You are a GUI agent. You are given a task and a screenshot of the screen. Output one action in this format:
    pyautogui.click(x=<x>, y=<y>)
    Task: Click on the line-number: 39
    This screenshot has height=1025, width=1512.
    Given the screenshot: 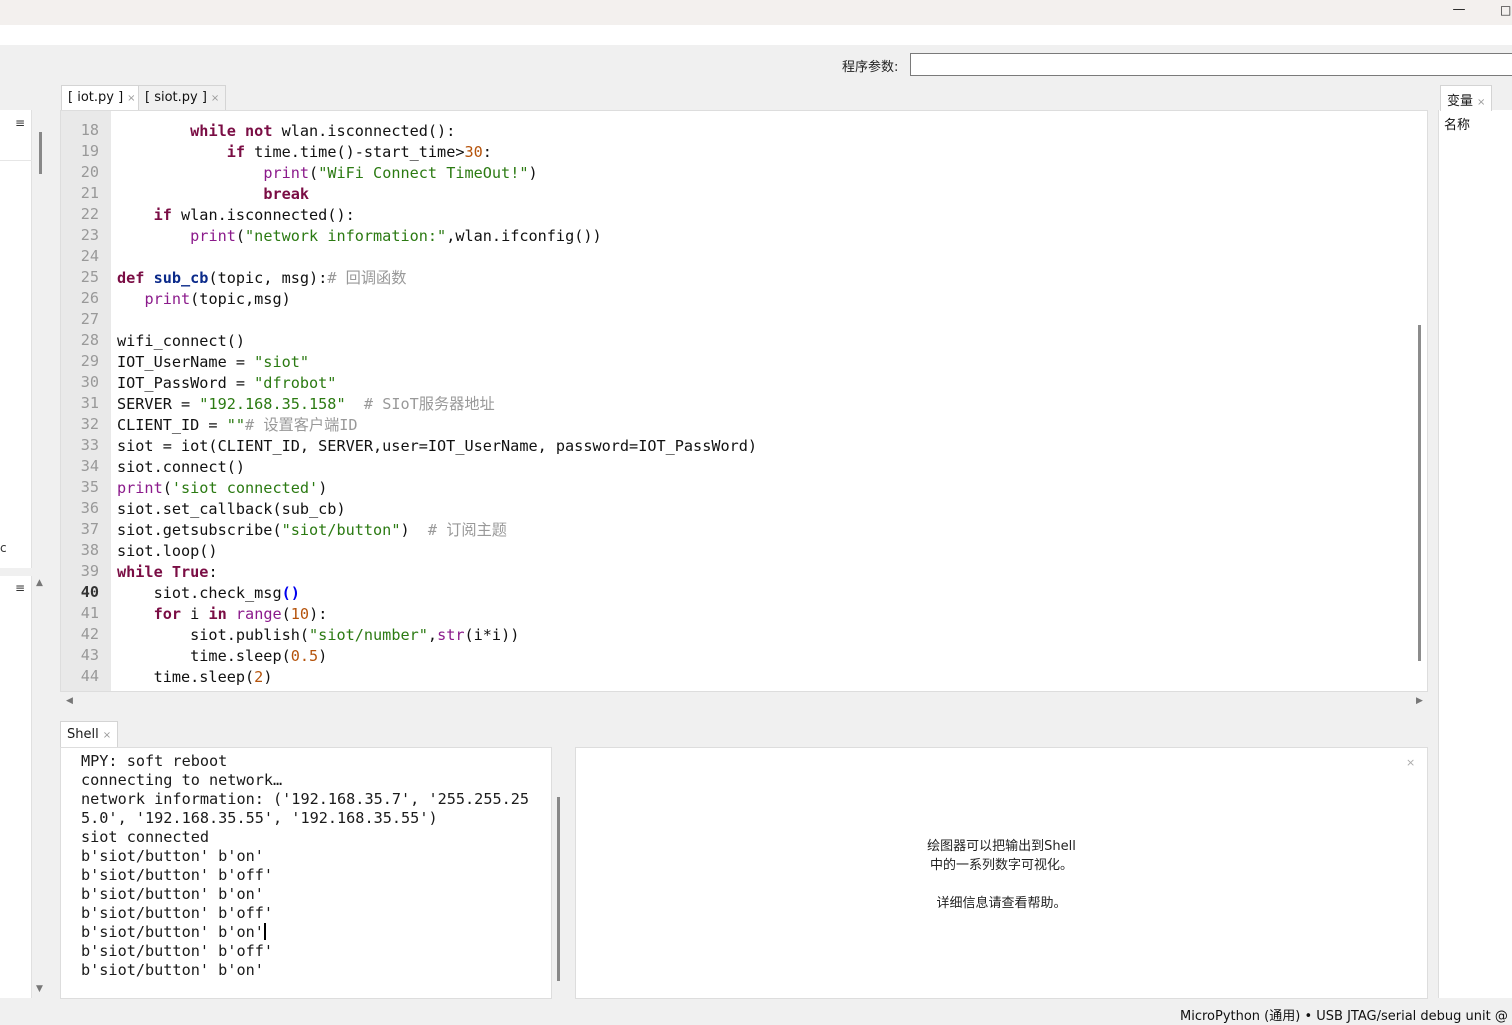 What is the action you would take?
    pyautogui.click(x=89, y=571)
    